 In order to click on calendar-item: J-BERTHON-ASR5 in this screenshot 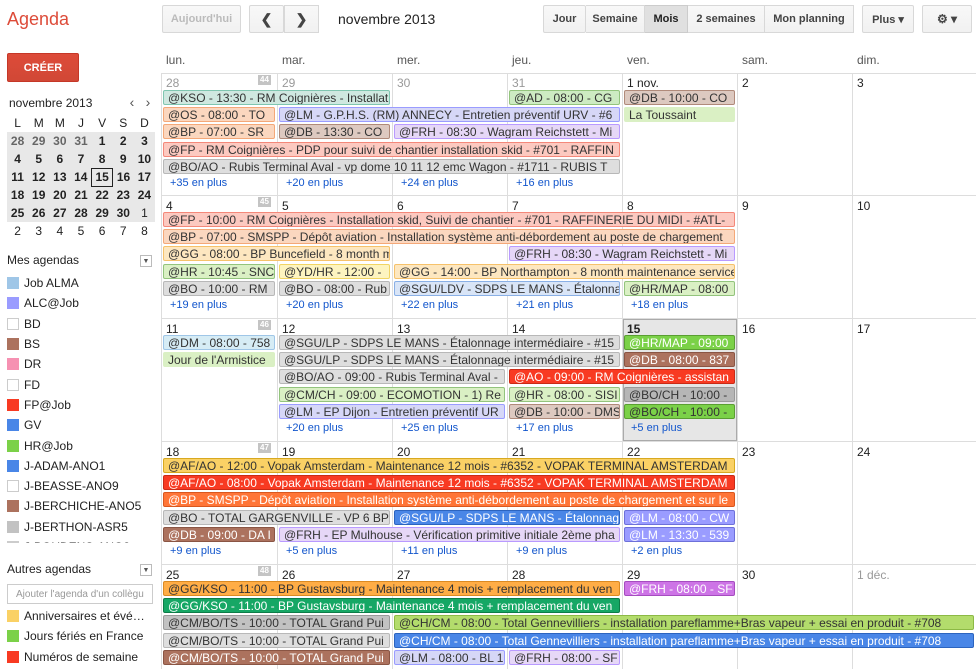, I will do `click(82, 527)`.